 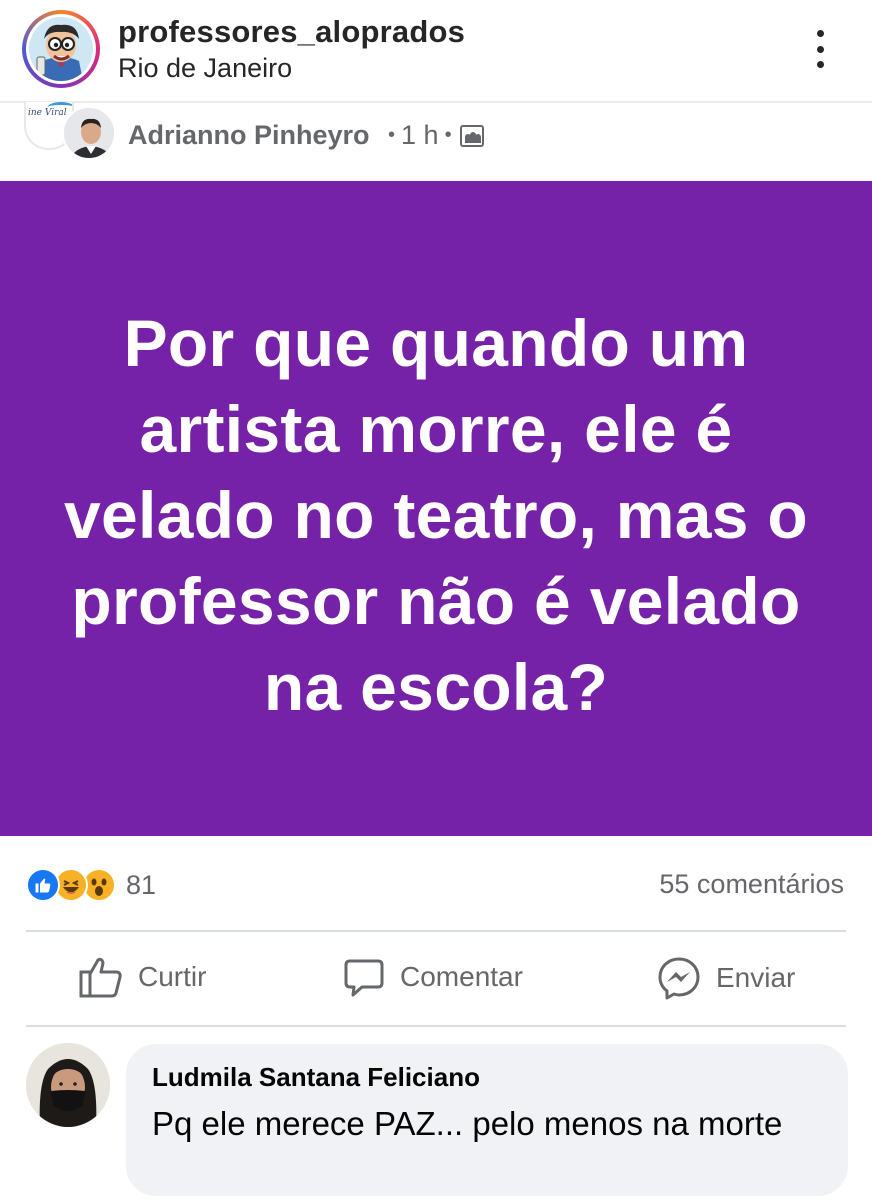 I want to click on like-label: Curtir, so click(x=172, y=976).